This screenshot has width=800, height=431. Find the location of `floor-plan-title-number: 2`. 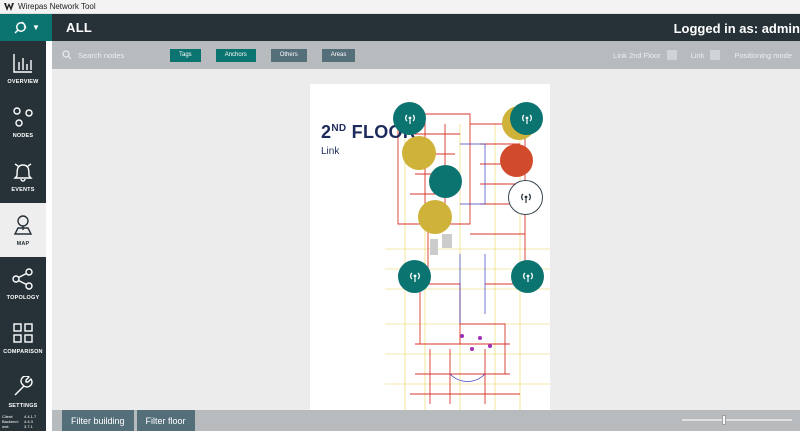

floor-plan-title-number: 2 is located at coordinates (326, 132).